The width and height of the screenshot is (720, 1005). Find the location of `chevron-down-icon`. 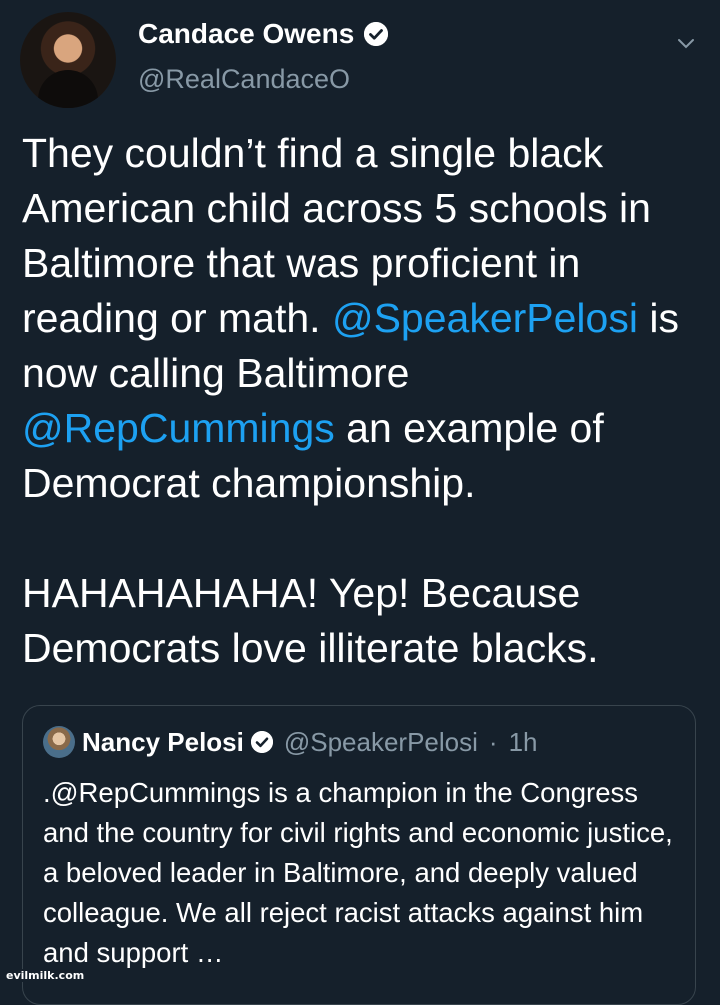

chevron-down-icon is located at coordinates (686, 44).